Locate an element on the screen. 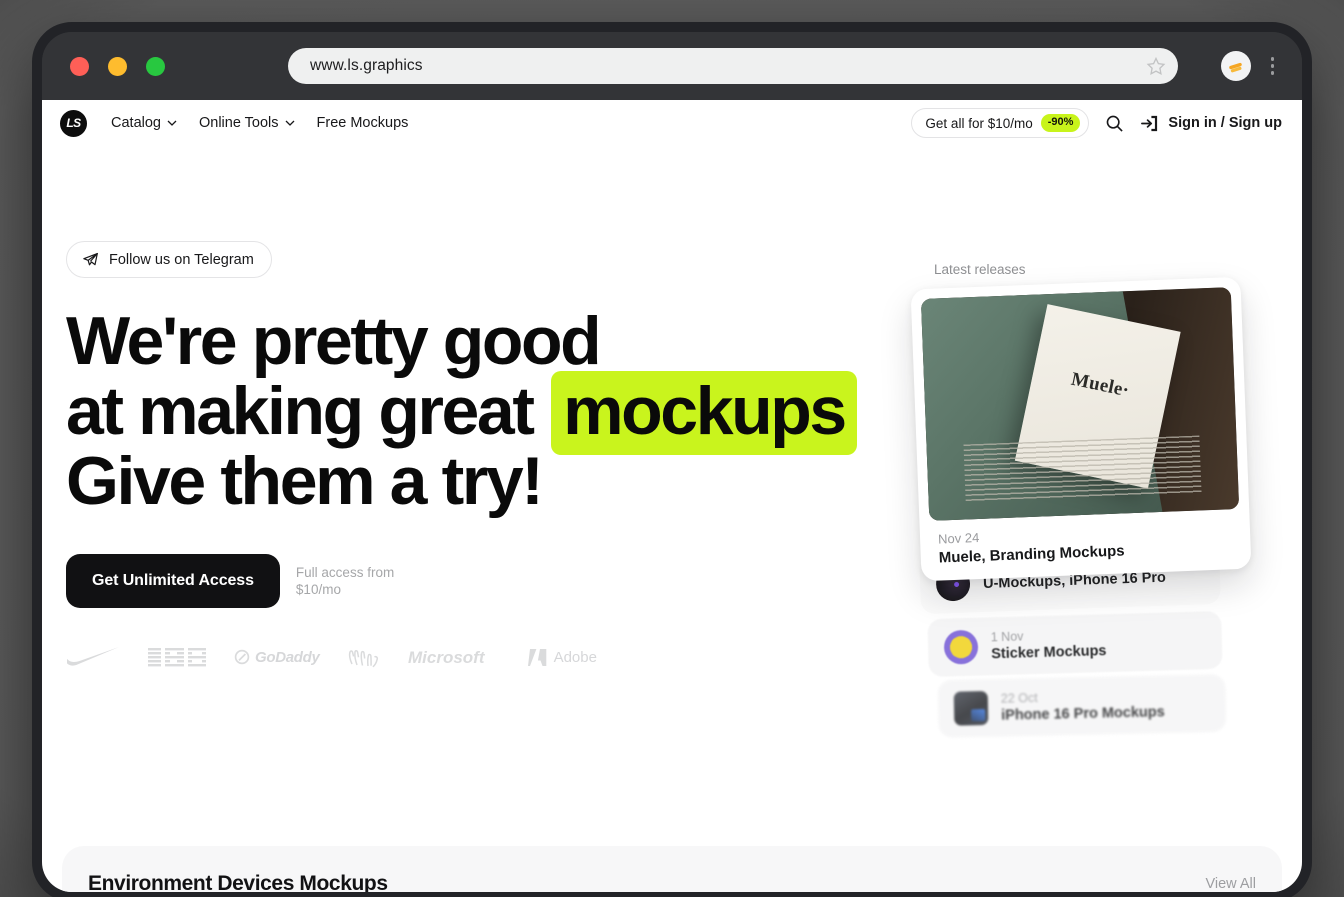 The height and width of the screenshot is (897, 1344). search-glyph is located at coordinates (1115, 123).